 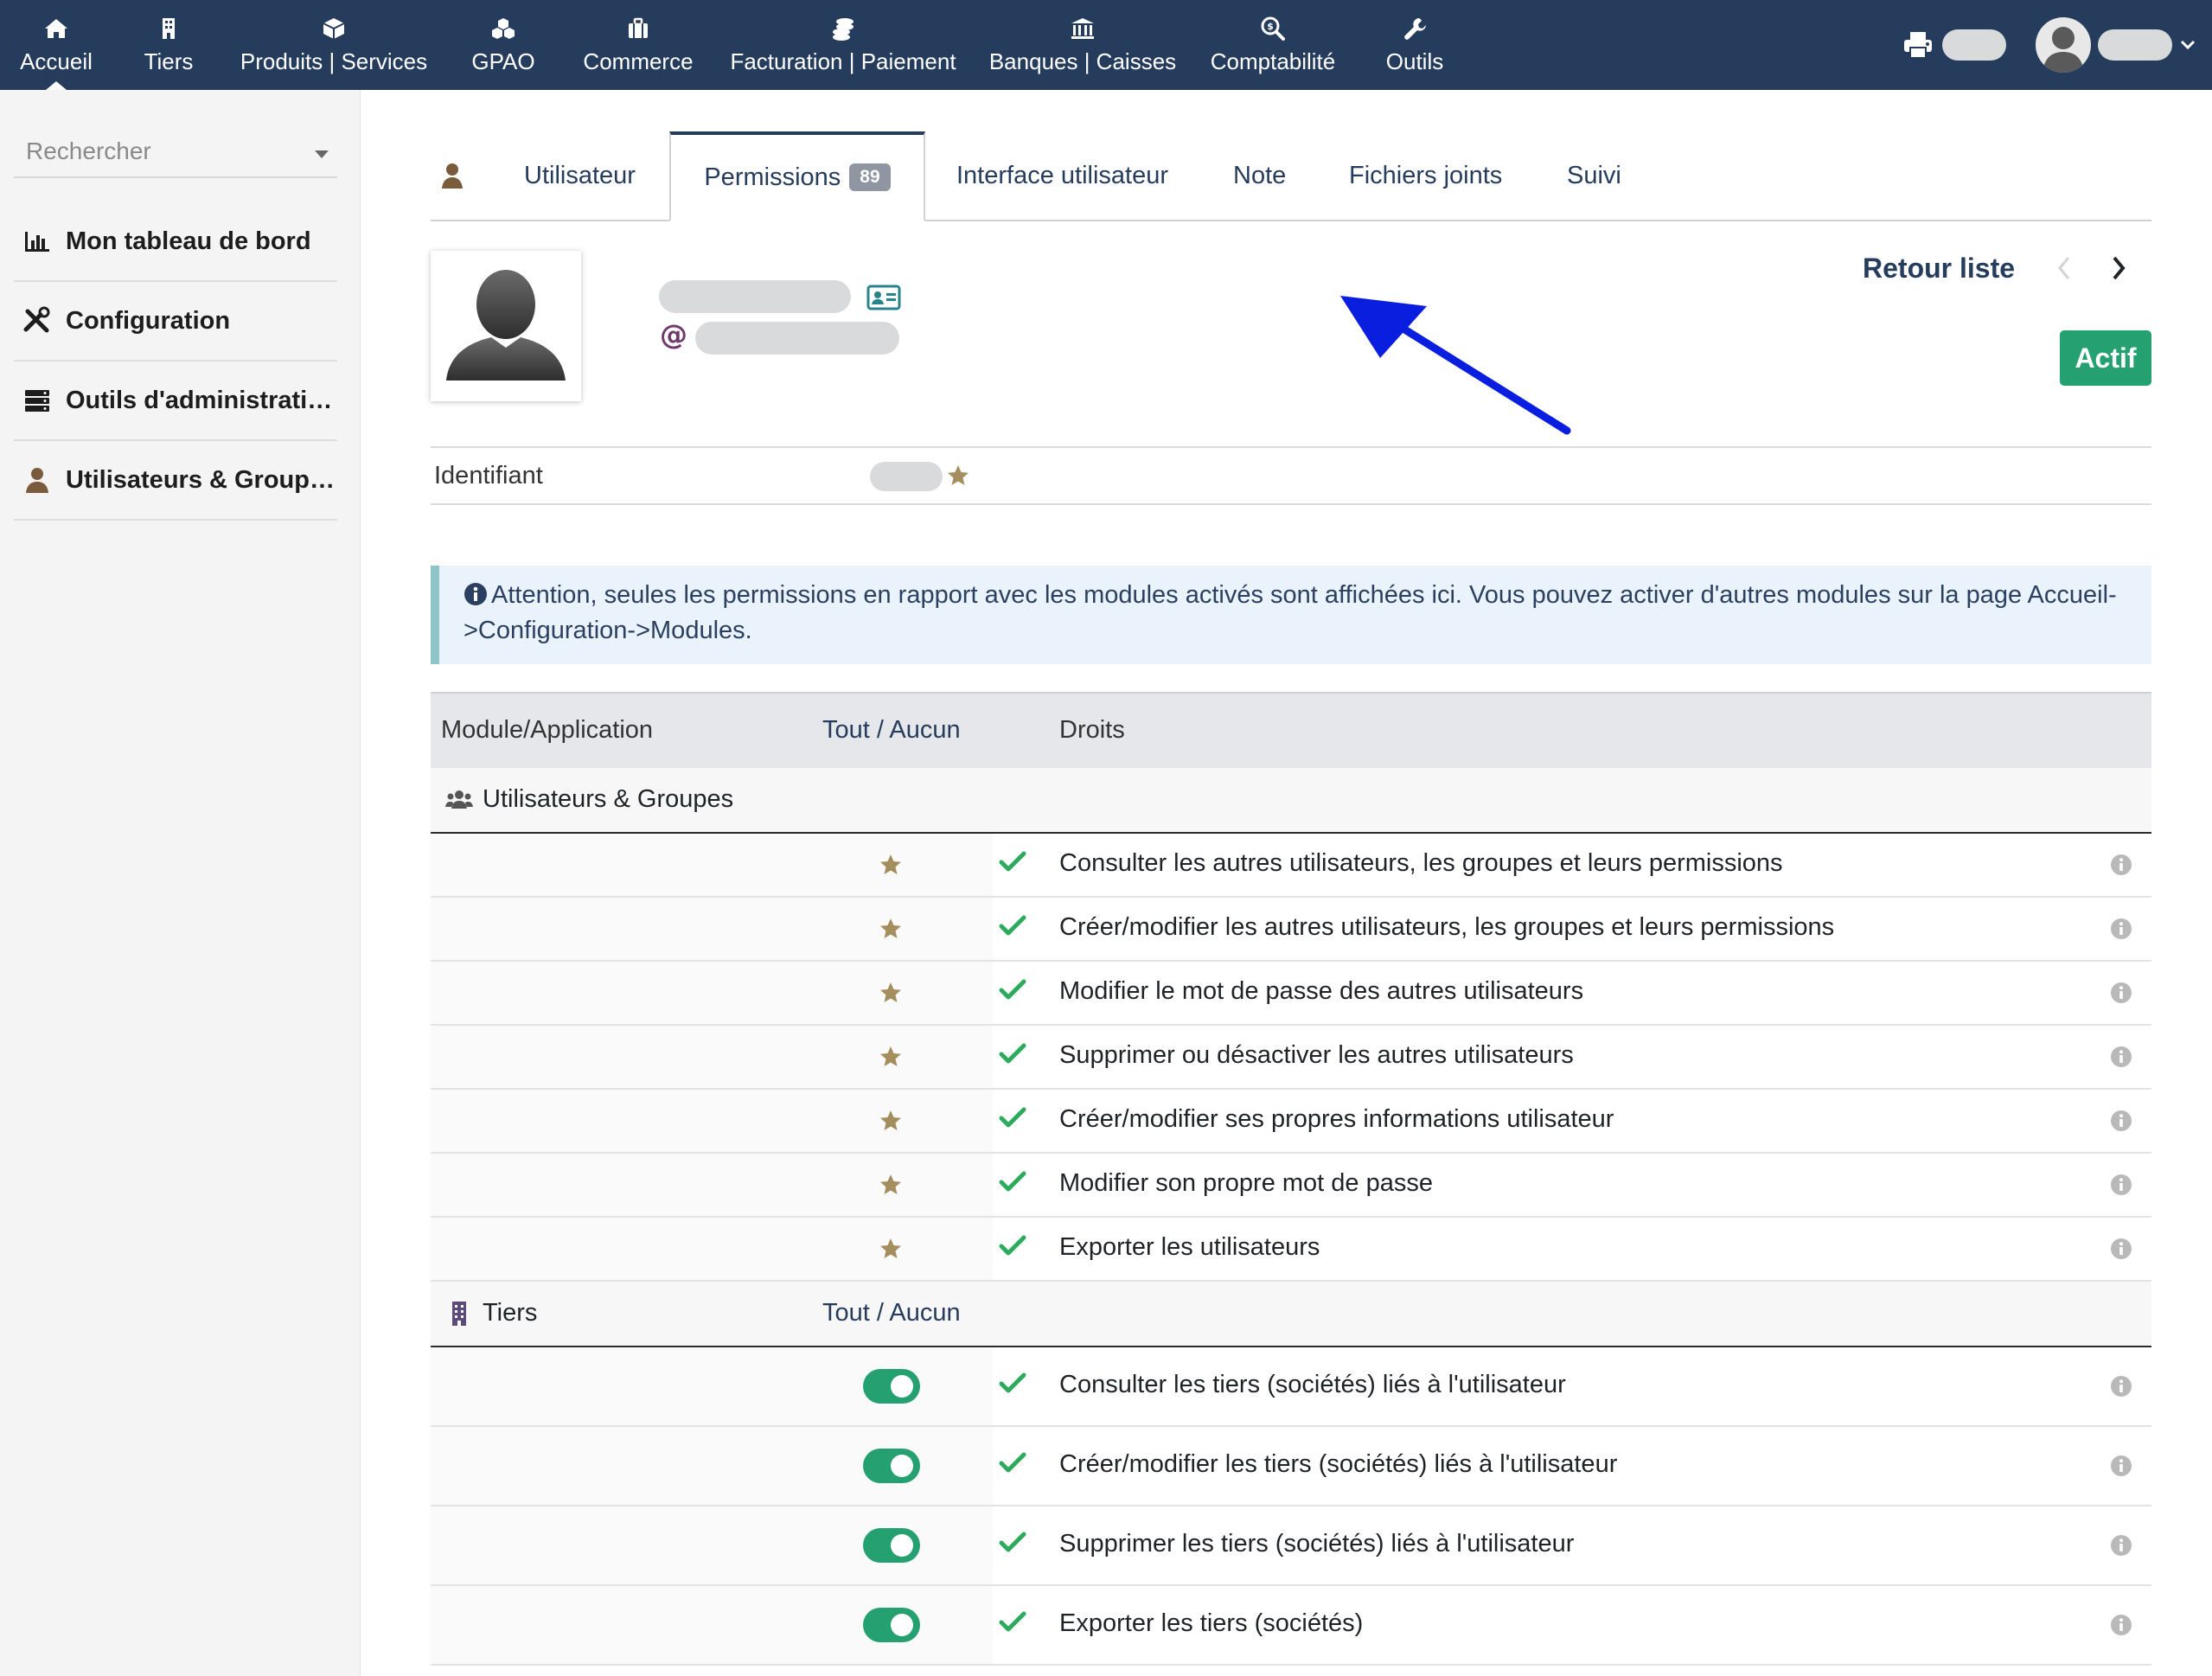 I want to click on table-header: Module/Application Tout / Aucun Droits, so click(x=1291, y=730).